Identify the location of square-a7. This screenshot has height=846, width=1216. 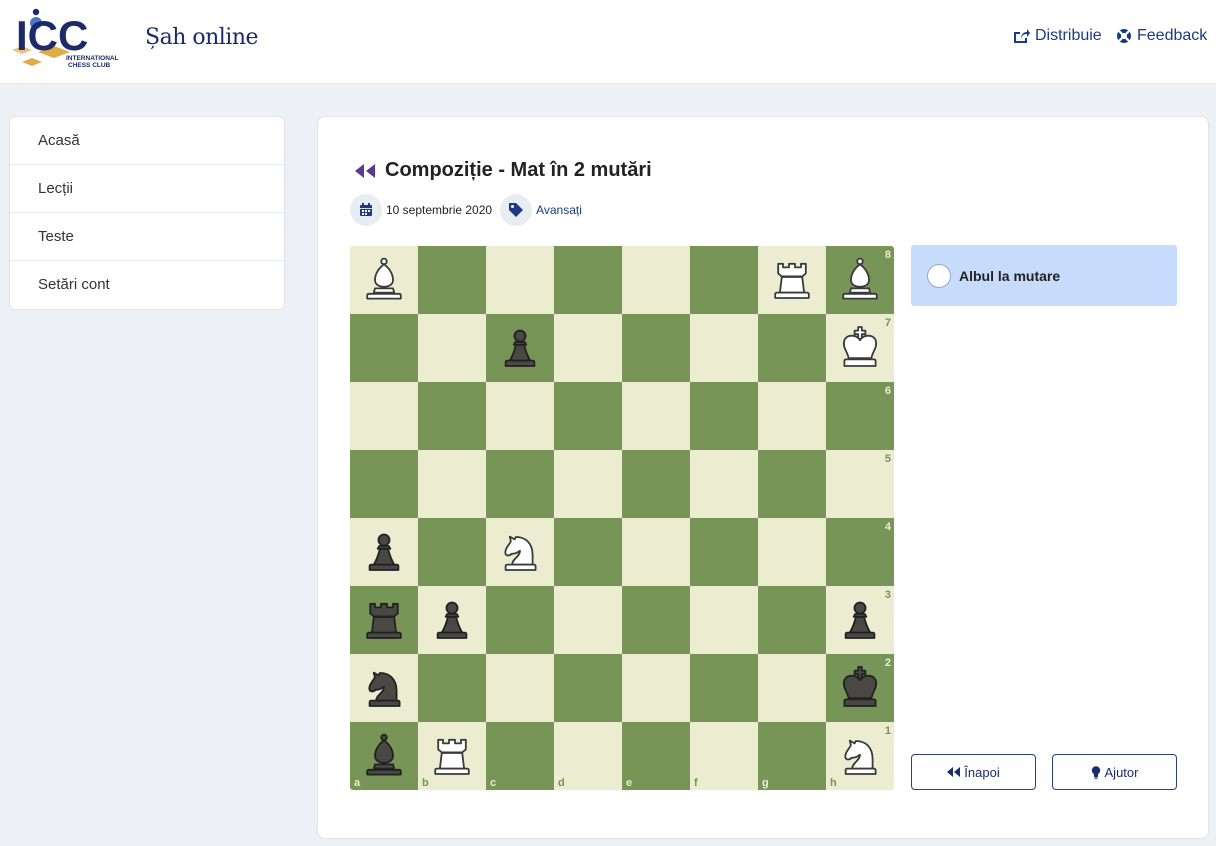
(384, 348).